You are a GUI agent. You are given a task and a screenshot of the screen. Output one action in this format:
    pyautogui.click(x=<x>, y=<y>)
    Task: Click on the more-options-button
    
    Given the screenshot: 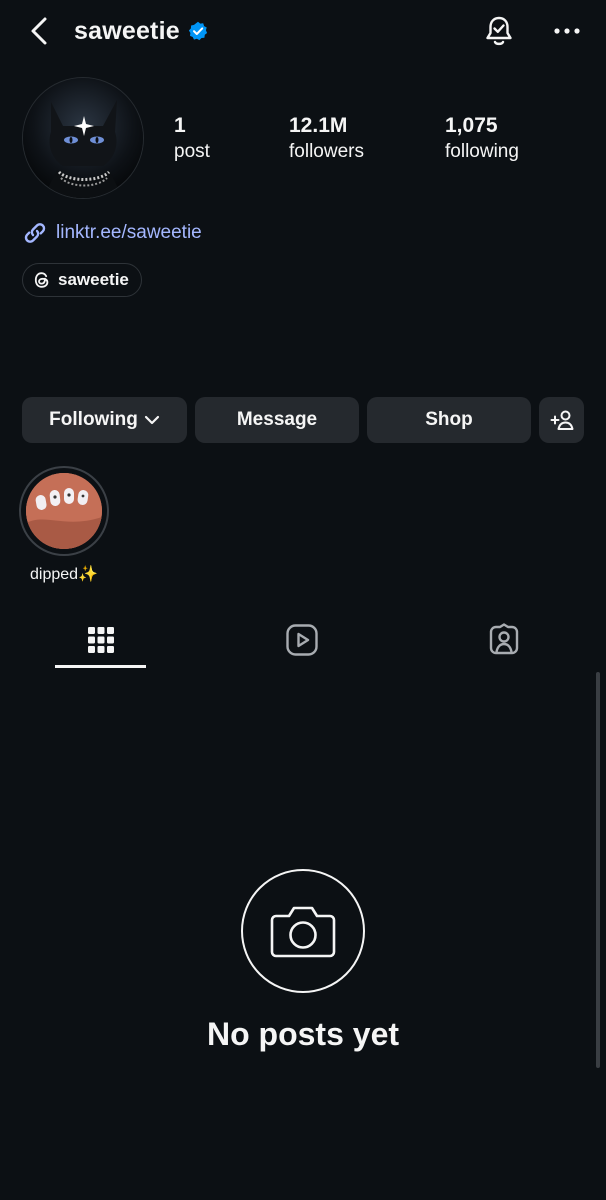 What is the action you would take?
    pyautogui.click(x=567, y=31)
    